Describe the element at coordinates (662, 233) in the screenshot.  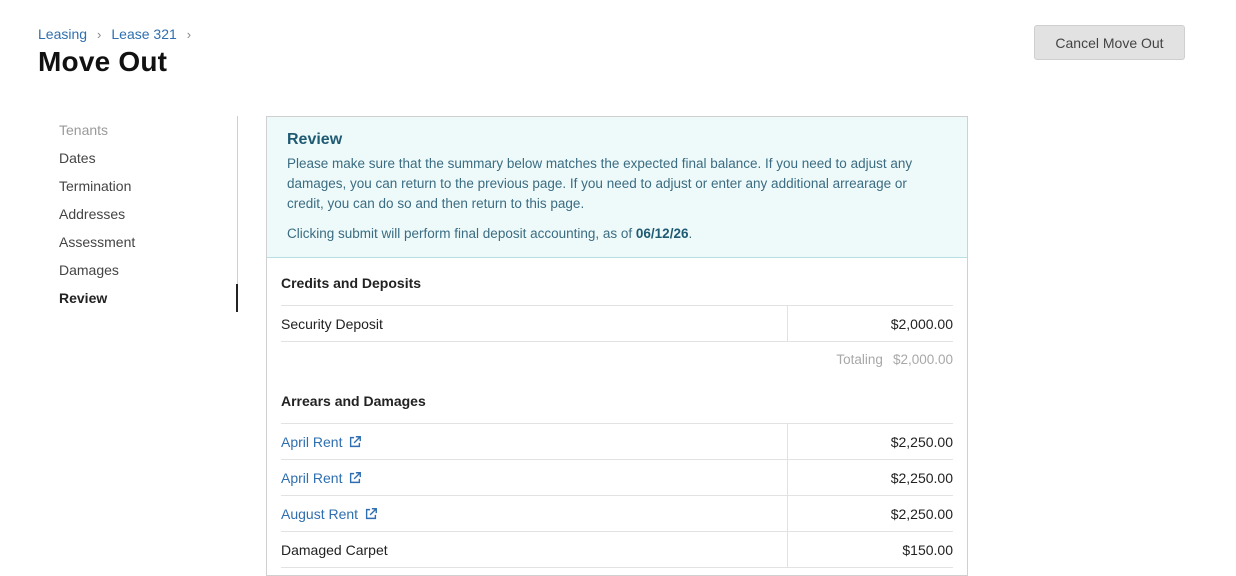
I see `submit-date: 06/12/26` at that location.